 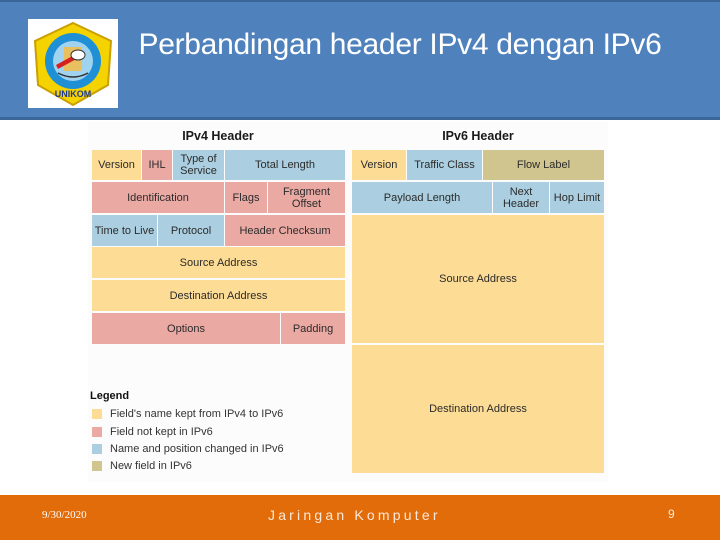 I want to click on legend-label: Name and position changed in IPv6, so click(x=197, y=449).